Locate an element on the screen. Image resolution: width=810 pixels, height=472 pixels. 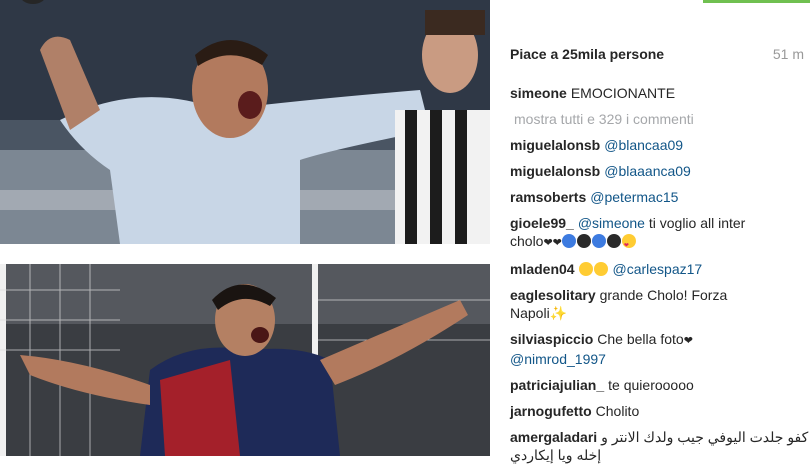
follow-button is located at coordinates (756, 1).